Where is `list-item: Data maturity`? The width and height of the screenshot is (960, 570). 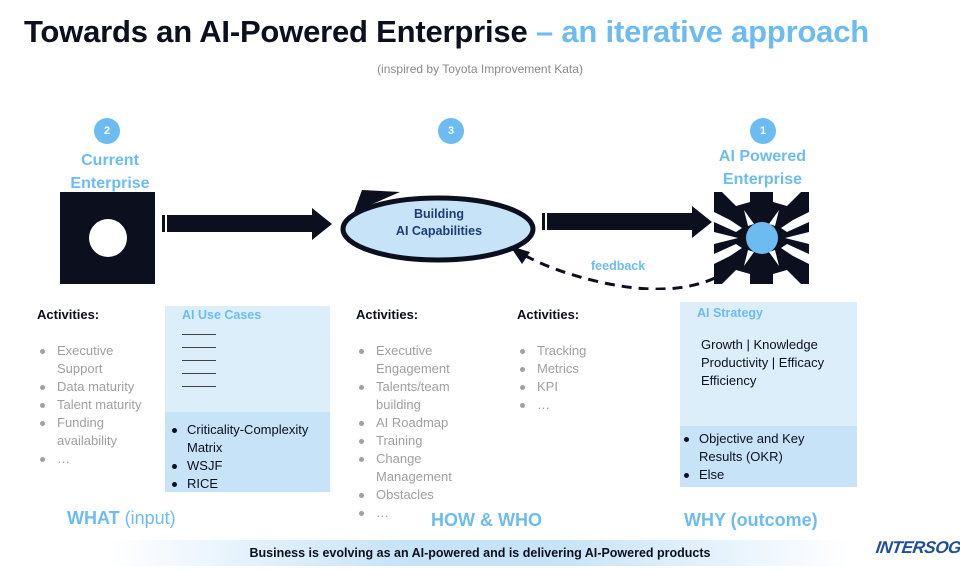 list-item: Data maturity is located at coordinates (99, 387).